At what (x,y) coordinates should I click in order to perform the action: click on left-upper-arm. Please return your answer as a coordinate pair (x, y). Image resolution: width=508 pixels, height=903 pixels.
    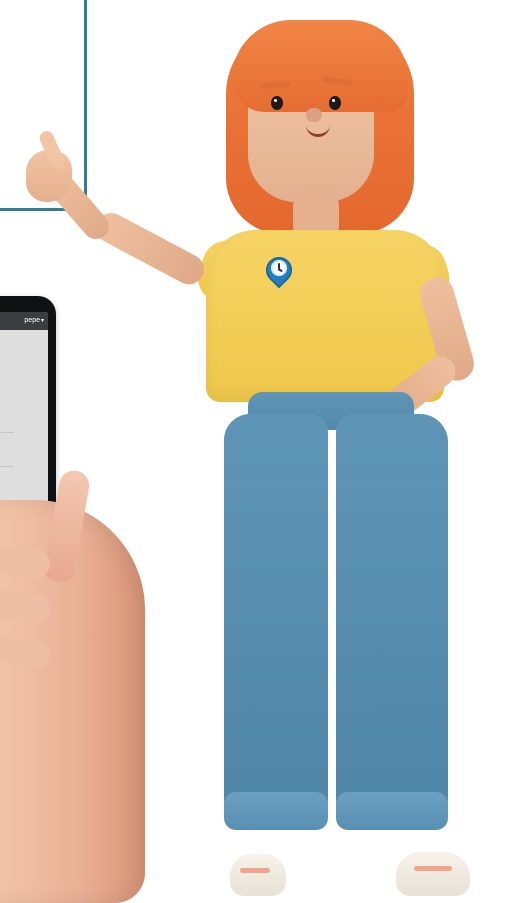
    Looking at the image, I should click on (150, 248).